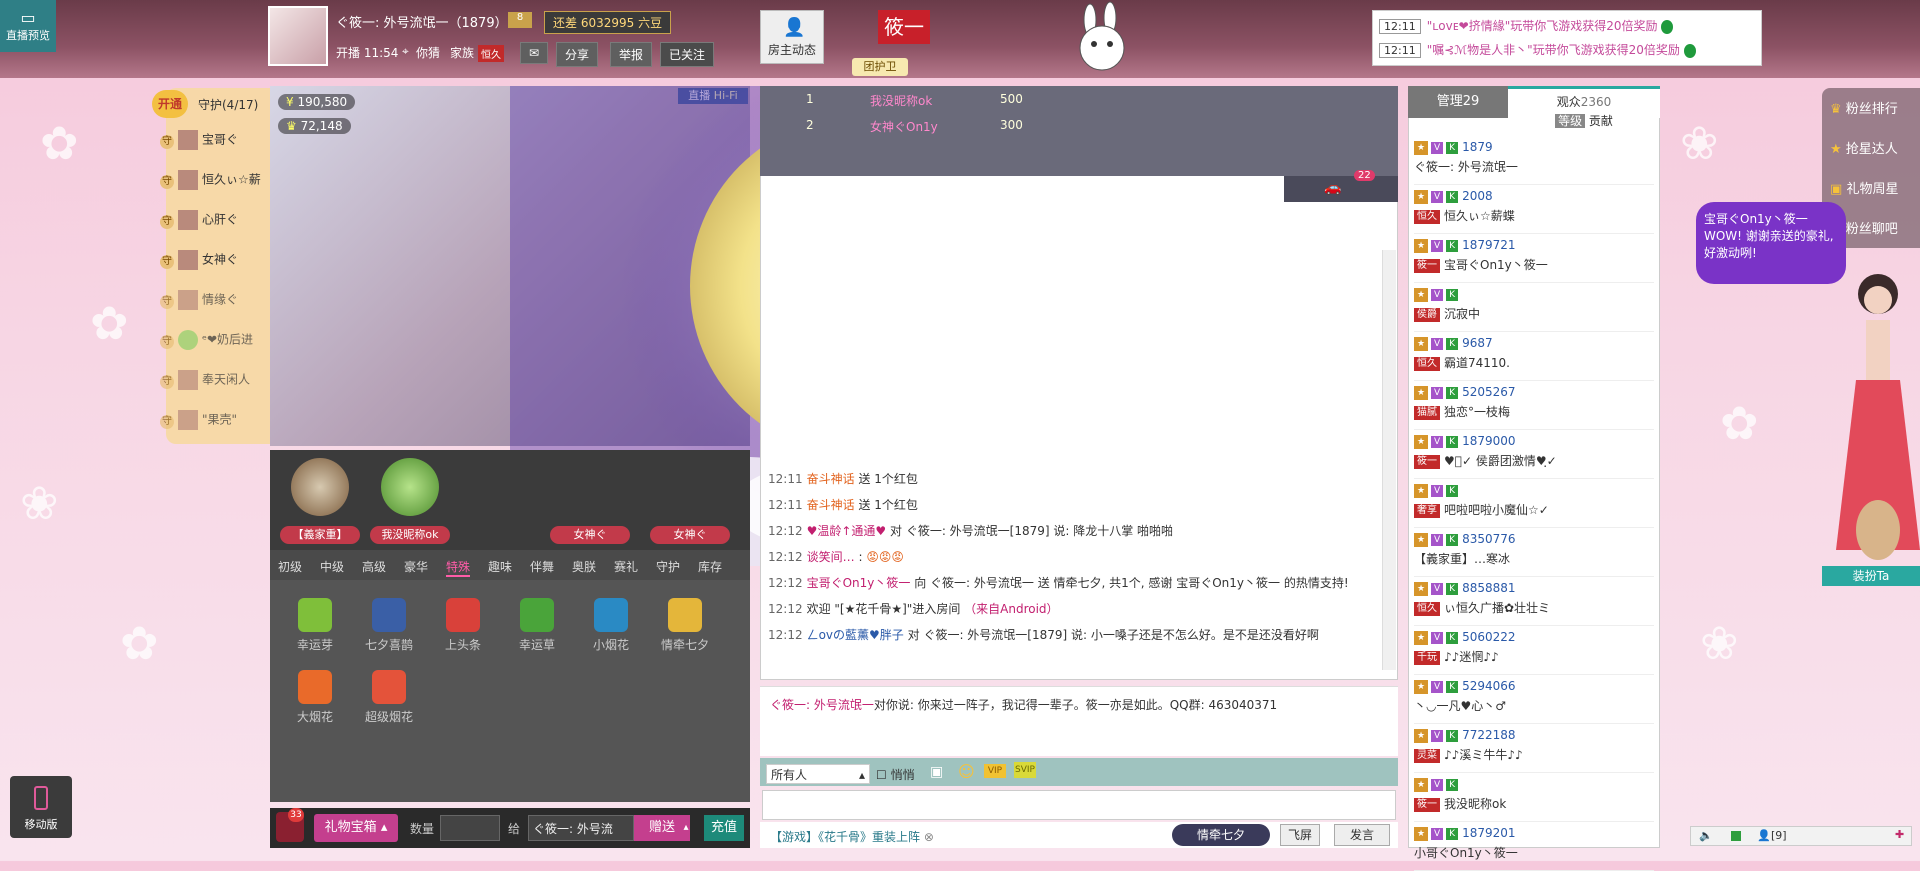 The image size is (1920, 871). What do you see at coordinates (1458, 102) in the screenshot?
I see `tab-managers: 管理29` at bounding box center [1458, 102].